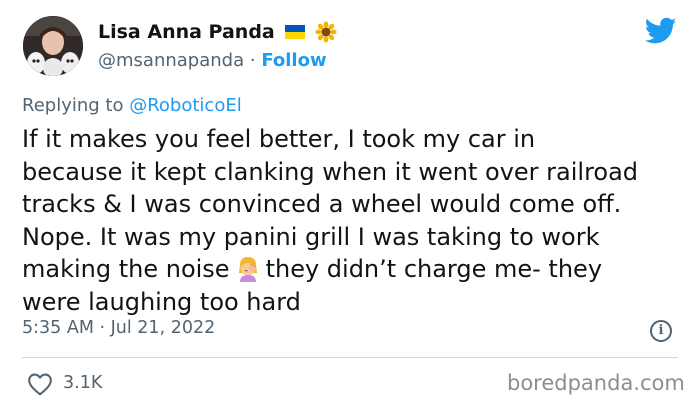 Image resolution: width=700 pixels, height=410 pixels. I want to click on twitter-bird-icon, so click(661, 31).